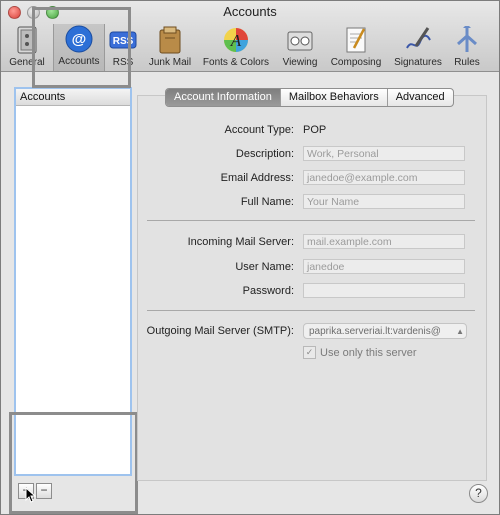  I want to click on full-name-field: Your Name, so click(384, 201).